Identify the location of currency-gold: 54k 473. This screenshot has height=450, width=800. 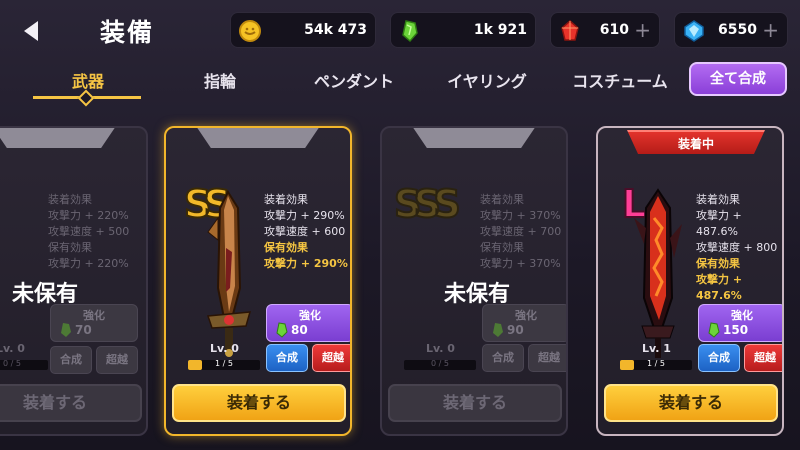
(303, 30).